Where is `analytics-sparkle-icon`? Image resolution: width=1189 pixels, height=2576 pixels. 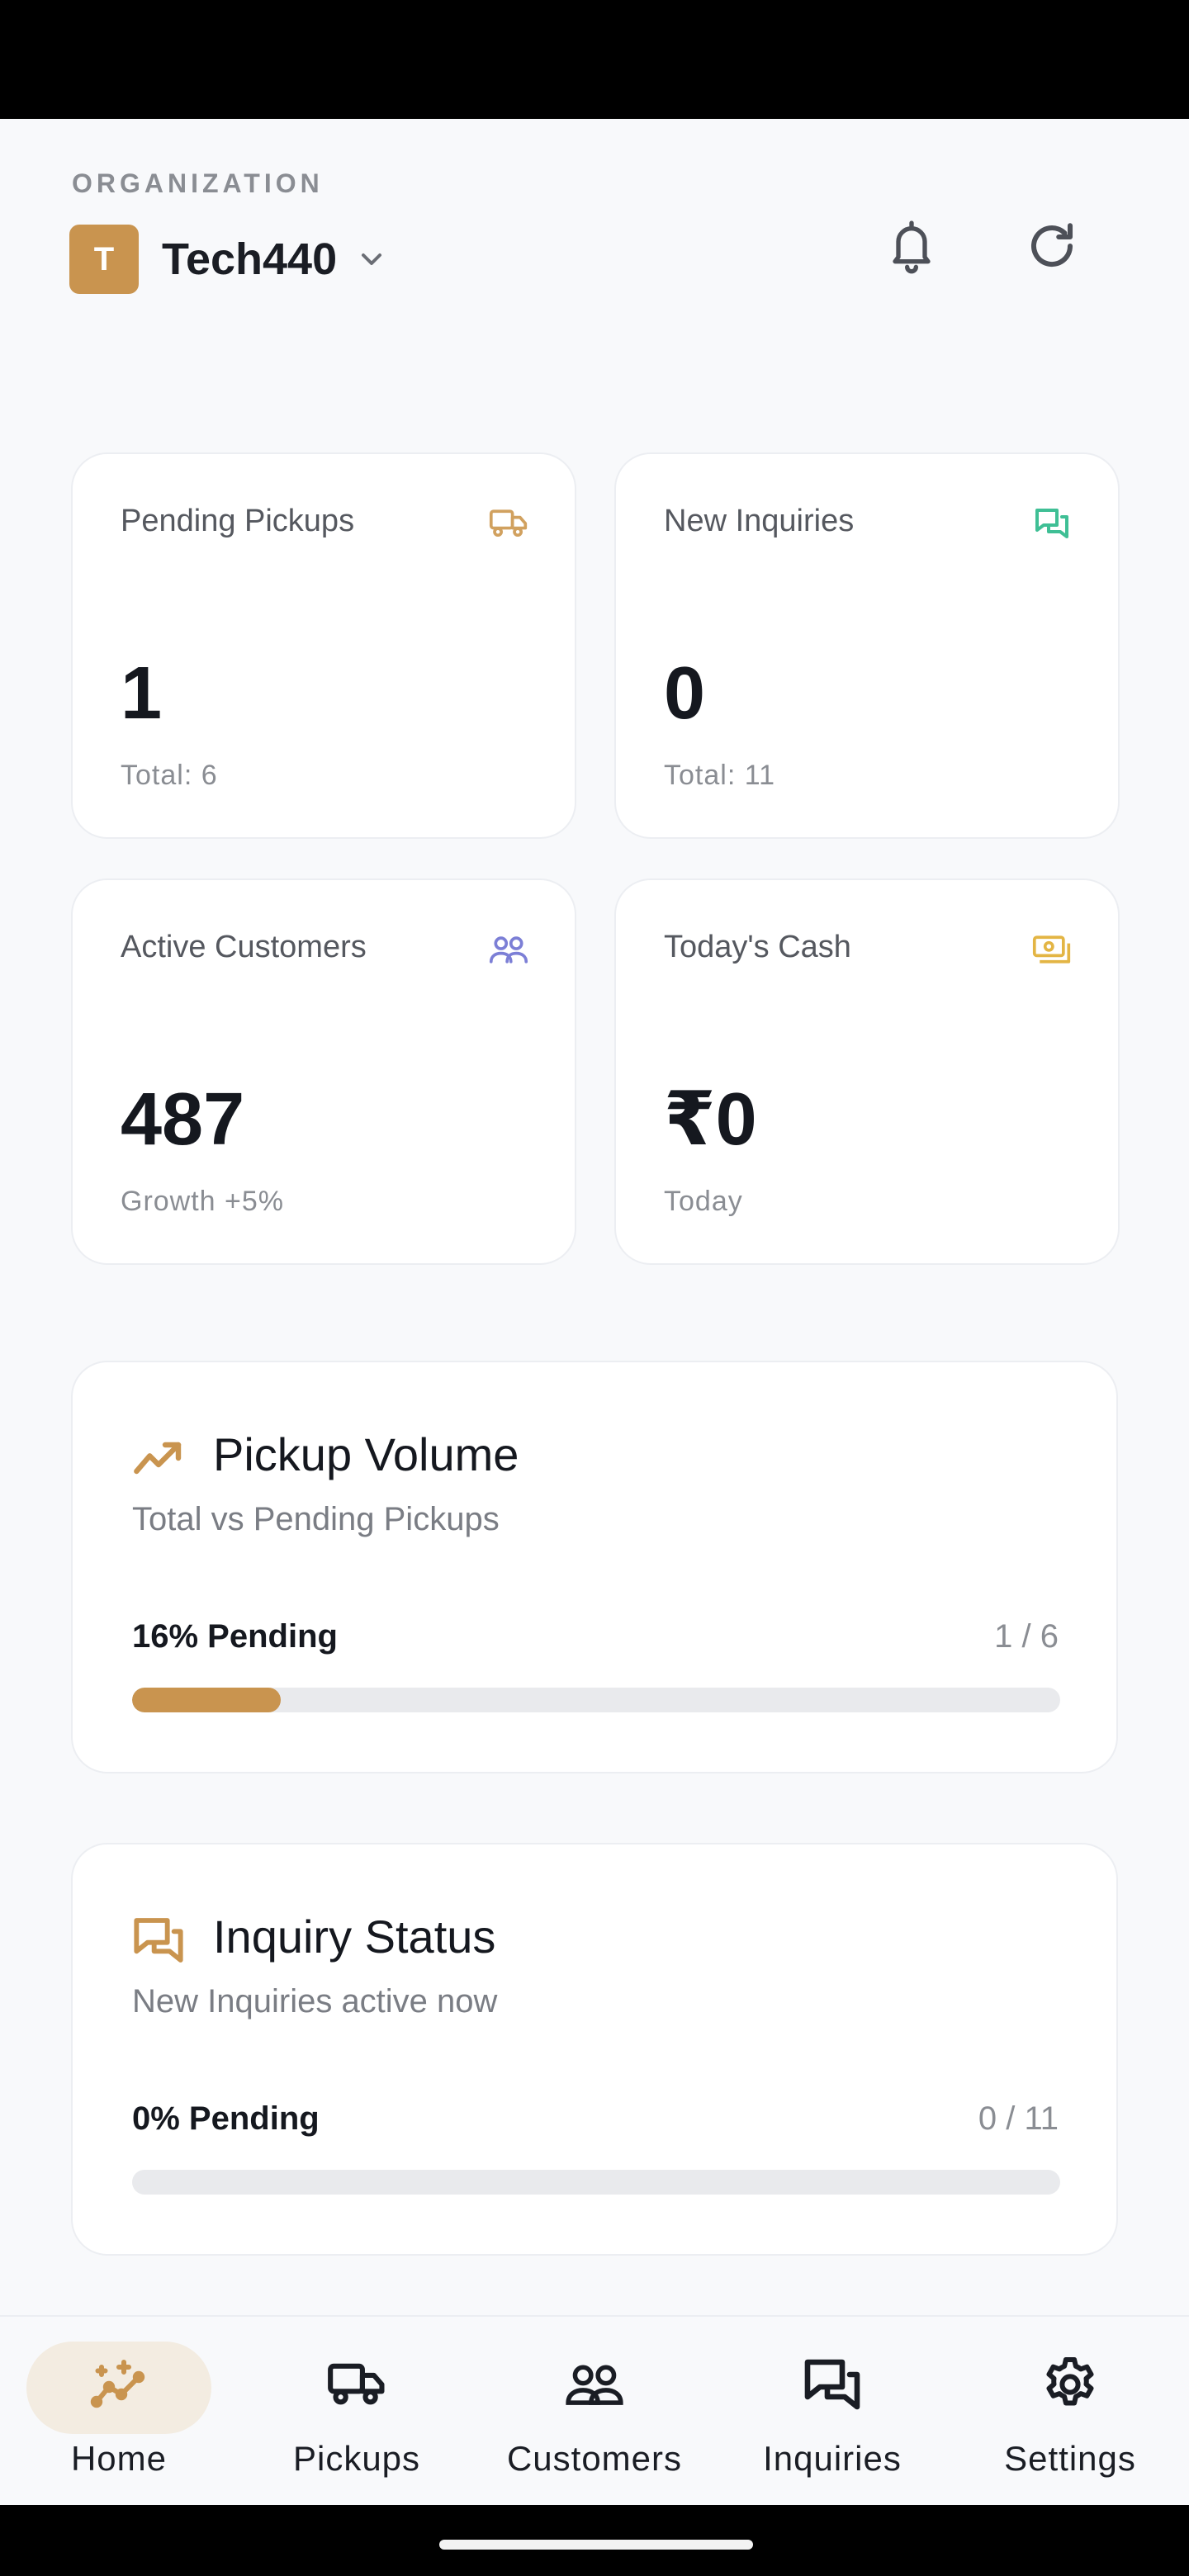 analytics-sparkle-icon is located at coordinates (117, 2384).